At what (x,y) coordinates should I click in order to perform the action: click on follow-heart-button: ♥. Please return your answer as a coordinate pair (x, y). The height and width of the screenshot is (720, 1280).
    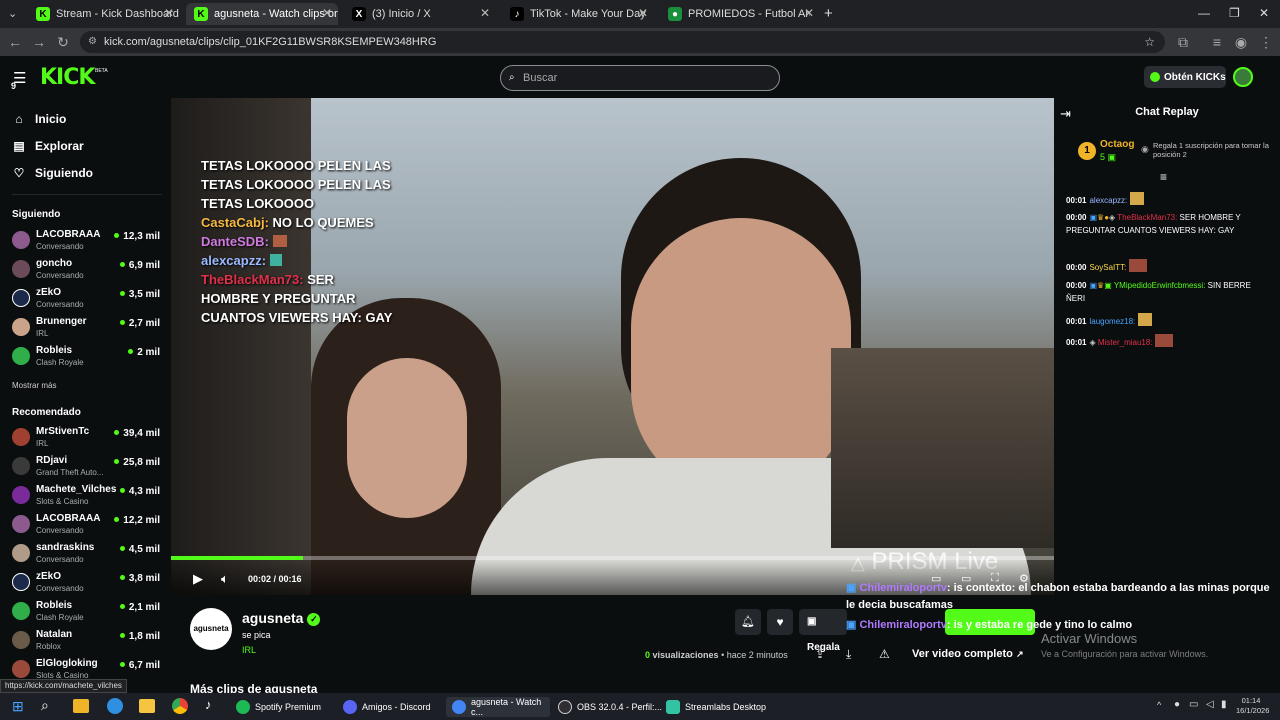
    Looking at the image, I should click on (780, 622).